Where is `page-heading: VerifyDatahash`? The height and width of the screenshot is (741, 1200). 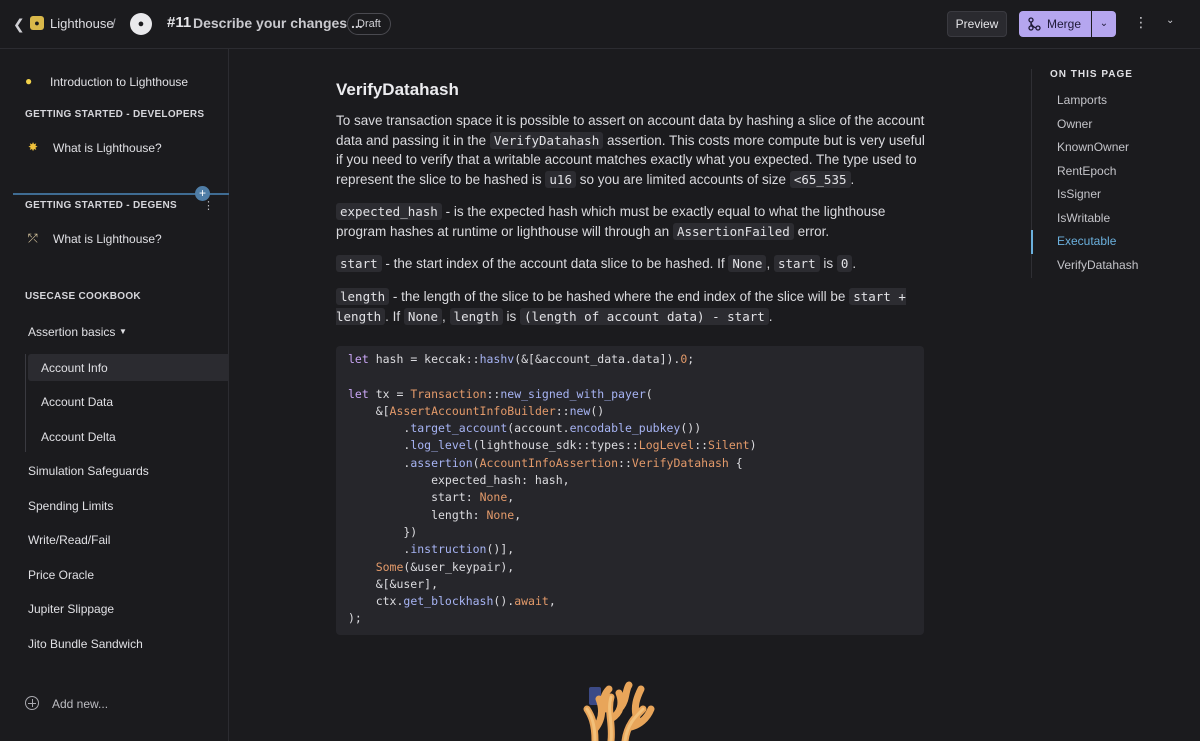 page-heading: VerifyDatahash is located at coordinates (397, 89).